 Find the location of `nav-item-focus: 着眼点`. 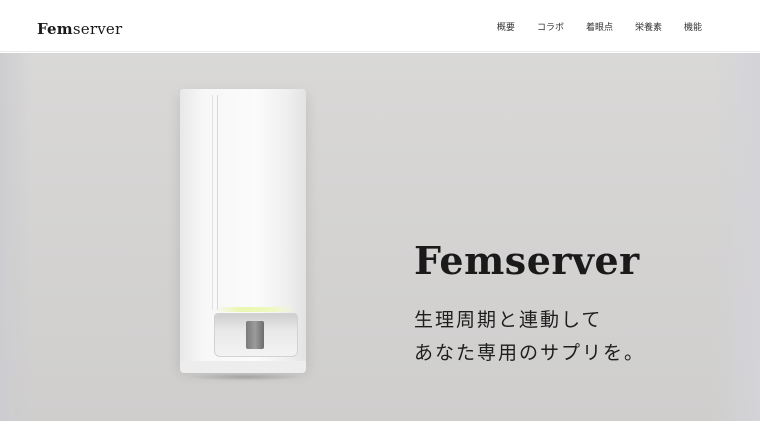

nav-item-focus: 着眼点 is located at coordinates (599, 28).